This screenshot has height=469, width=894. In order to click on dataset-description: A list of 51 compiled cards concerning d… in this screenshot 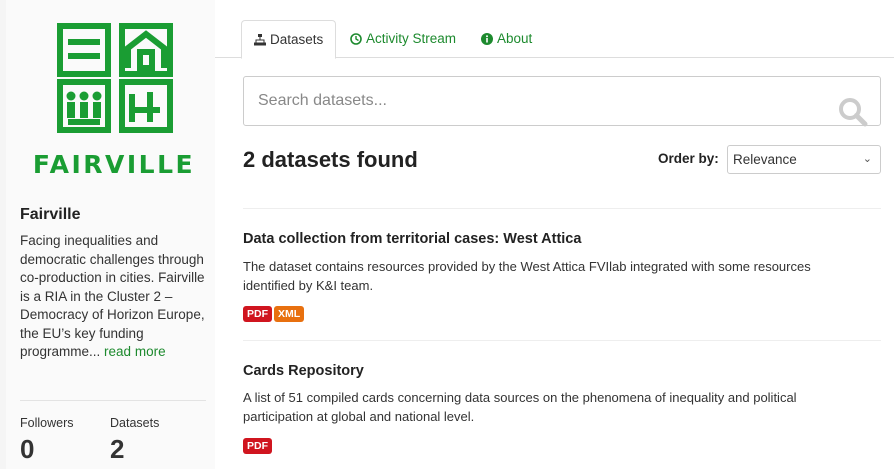, I will do `click(520, 407)`.